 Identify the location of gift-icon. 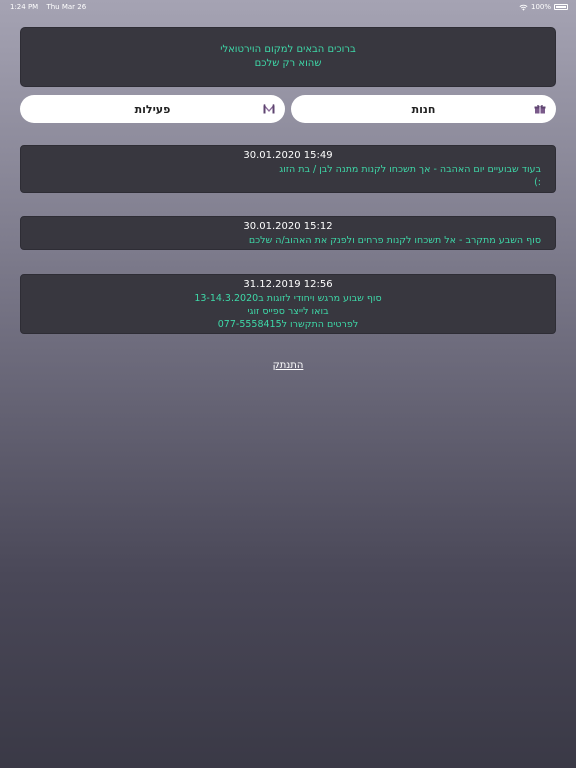
(540, 109).